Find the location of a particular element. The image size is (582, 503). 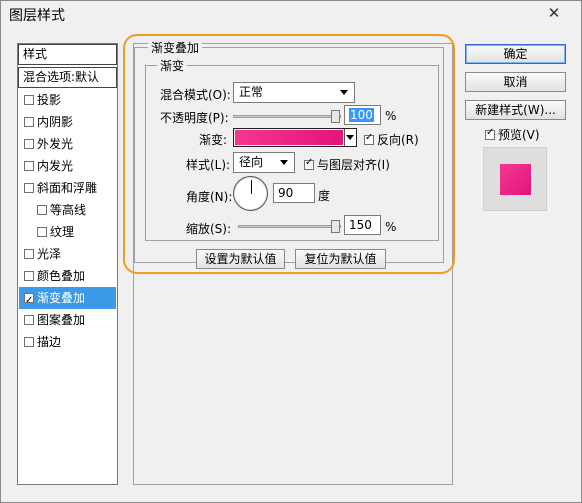

angle-input: 90 is located at coordinates (294, 193).